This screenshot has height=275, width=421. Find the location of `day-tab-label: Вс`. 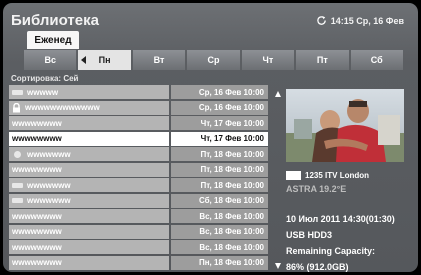

day-tab-label: Вс is located at coordinates (50, 60).